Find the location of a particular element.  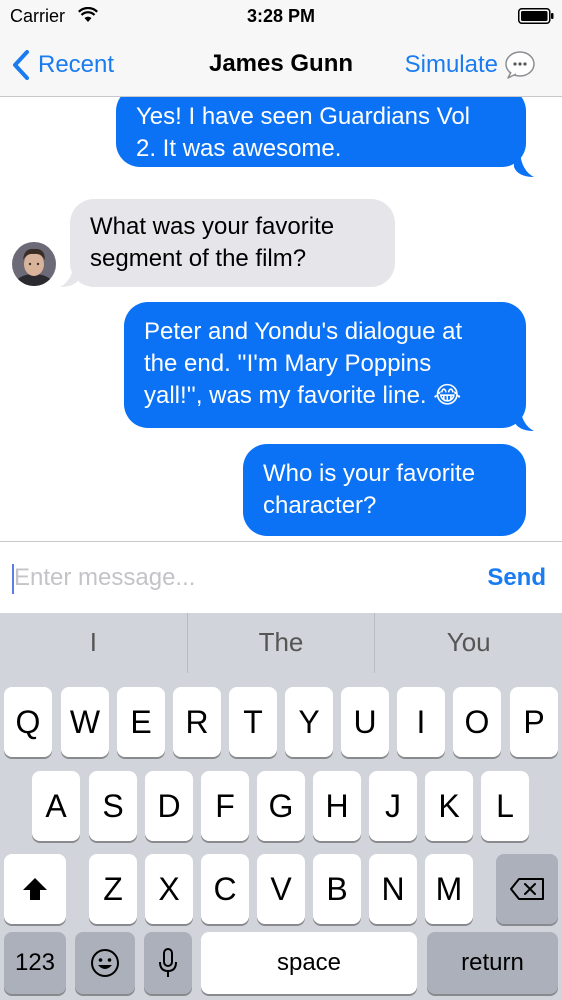

backspace-icon is located at coordinates (527, 889).